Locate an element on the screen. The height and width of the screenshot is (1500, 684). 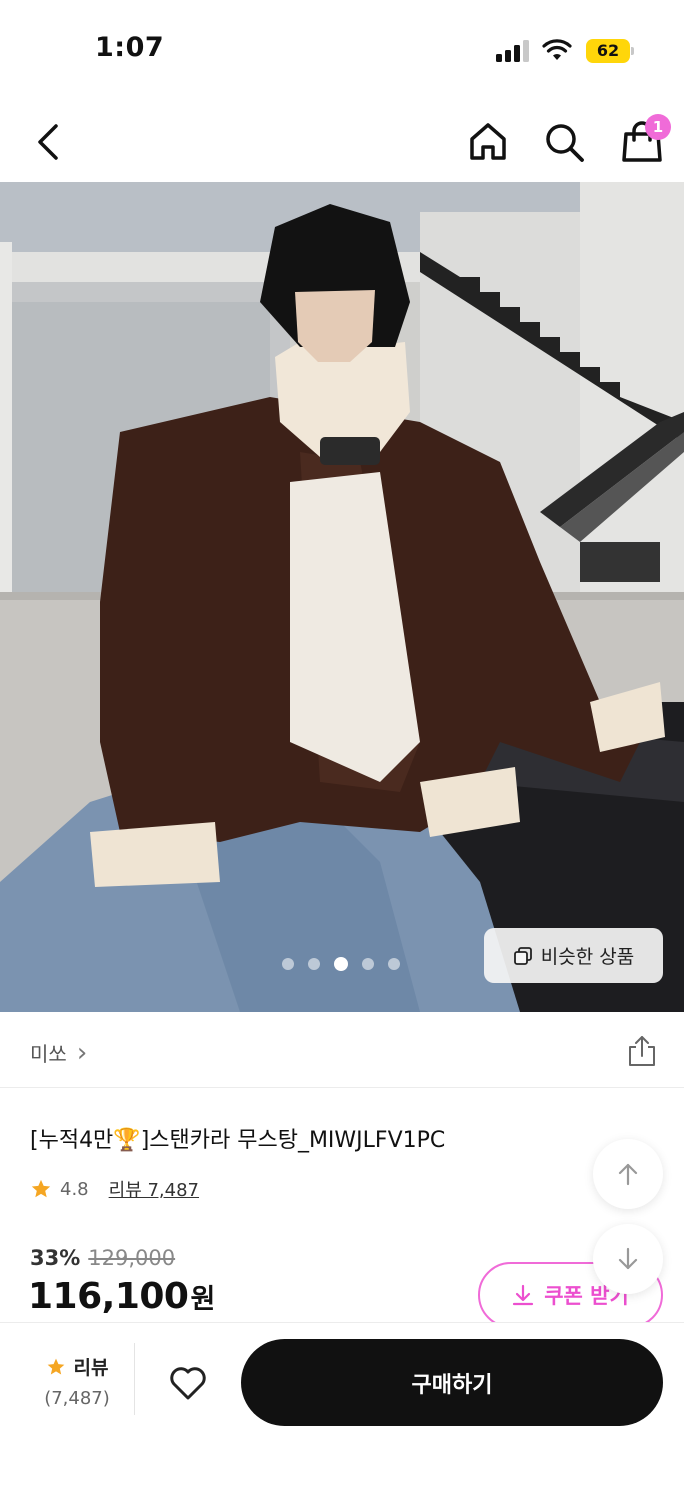
chevron-left-icon is located at coordinates (50, 142).